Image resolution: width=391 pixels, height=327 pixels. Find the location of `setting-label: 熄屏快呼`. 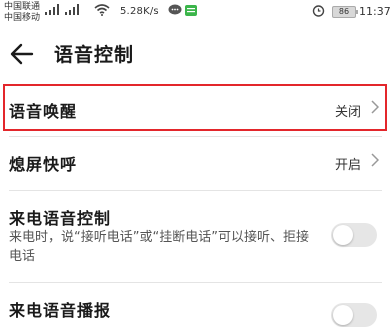

setting-label: 熄屏快呼 is located at coordinates (43, 164).